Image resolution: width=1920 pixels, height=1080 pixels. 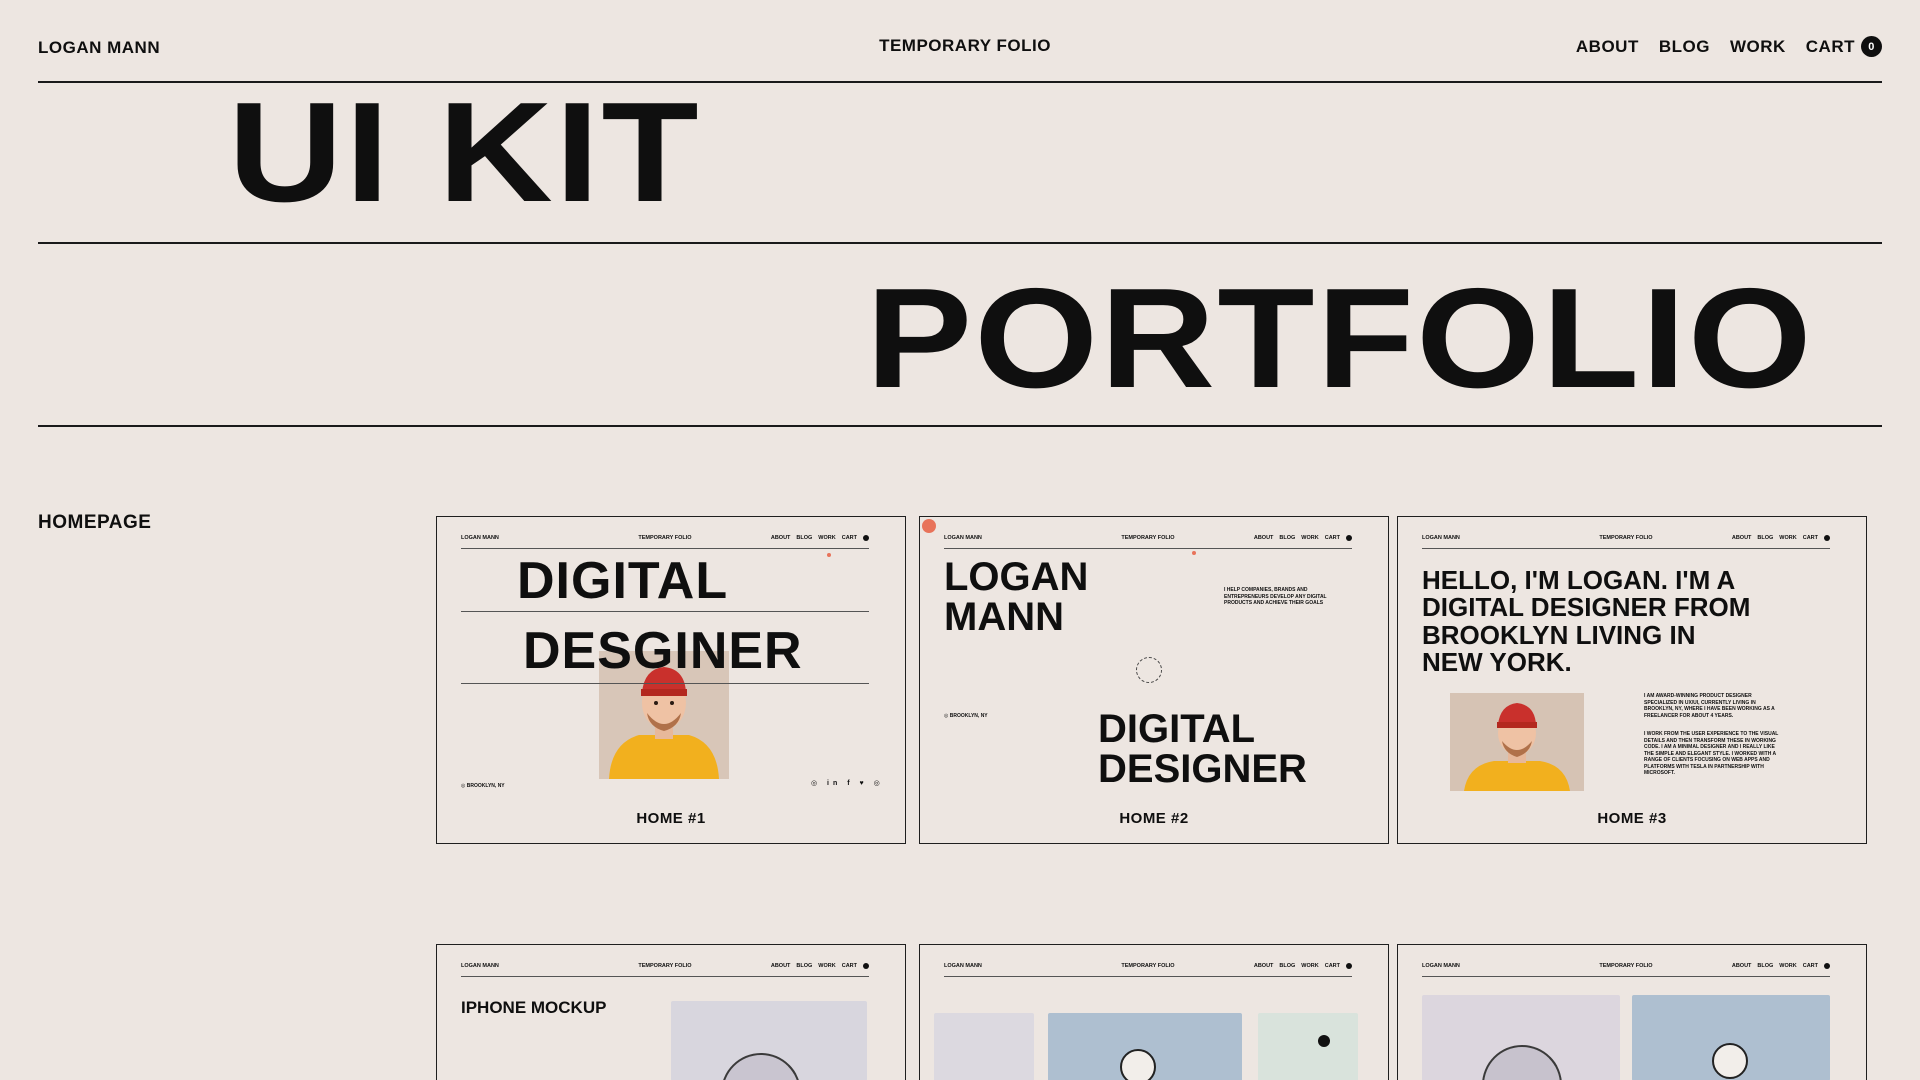 I want to click on card-caption: HOME #3, so click(x=1632, y=818).